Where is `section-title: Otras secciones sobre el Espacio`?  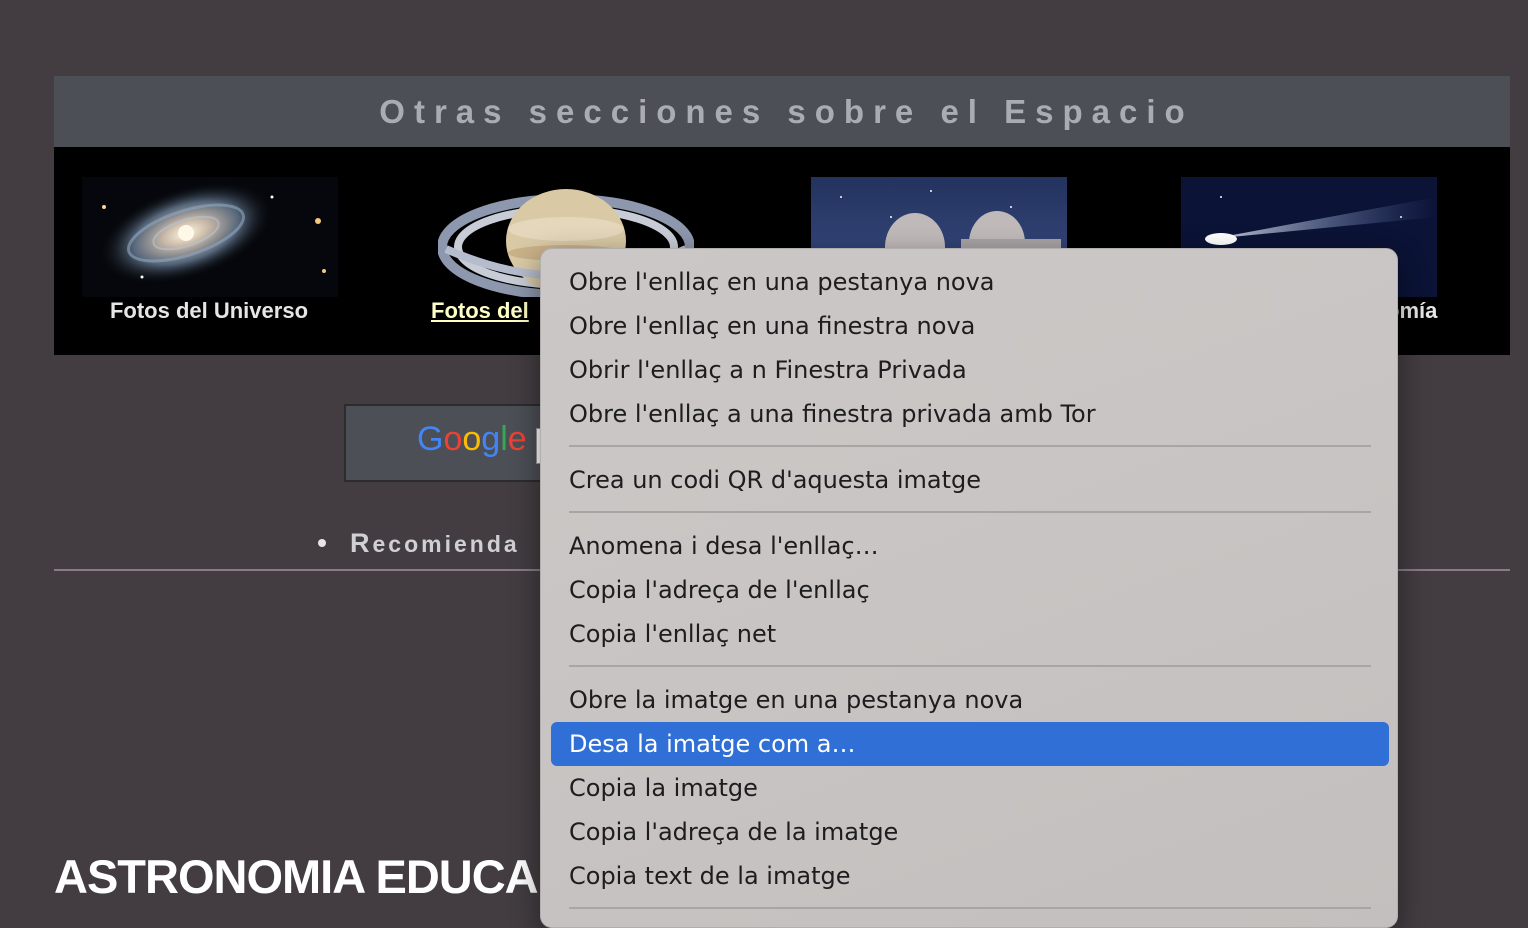
section-title: Otras secciones sobre el Espacio is located at coordinates (786, 111).